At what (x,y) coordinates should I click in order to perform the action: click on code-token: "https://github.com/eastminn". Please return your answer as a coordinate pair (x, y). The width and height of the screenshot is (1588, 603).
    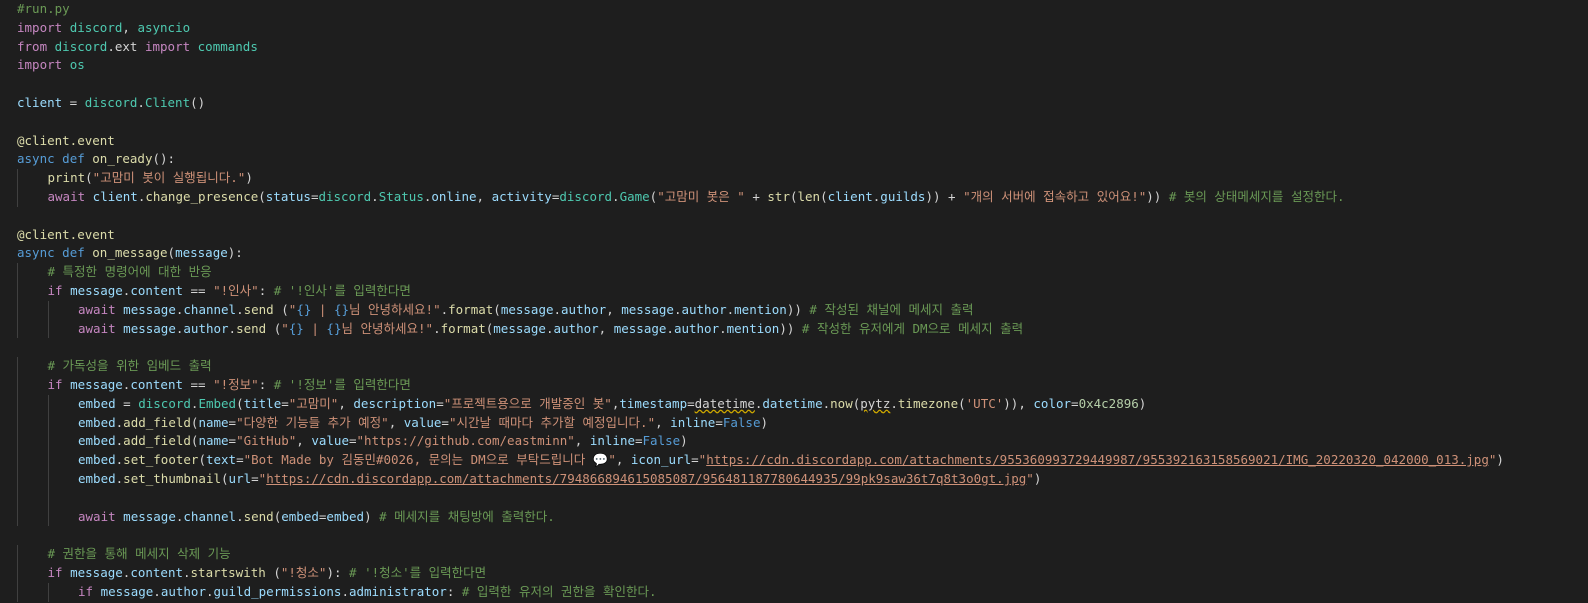
    Looking at the image, I should click on (465, 441).